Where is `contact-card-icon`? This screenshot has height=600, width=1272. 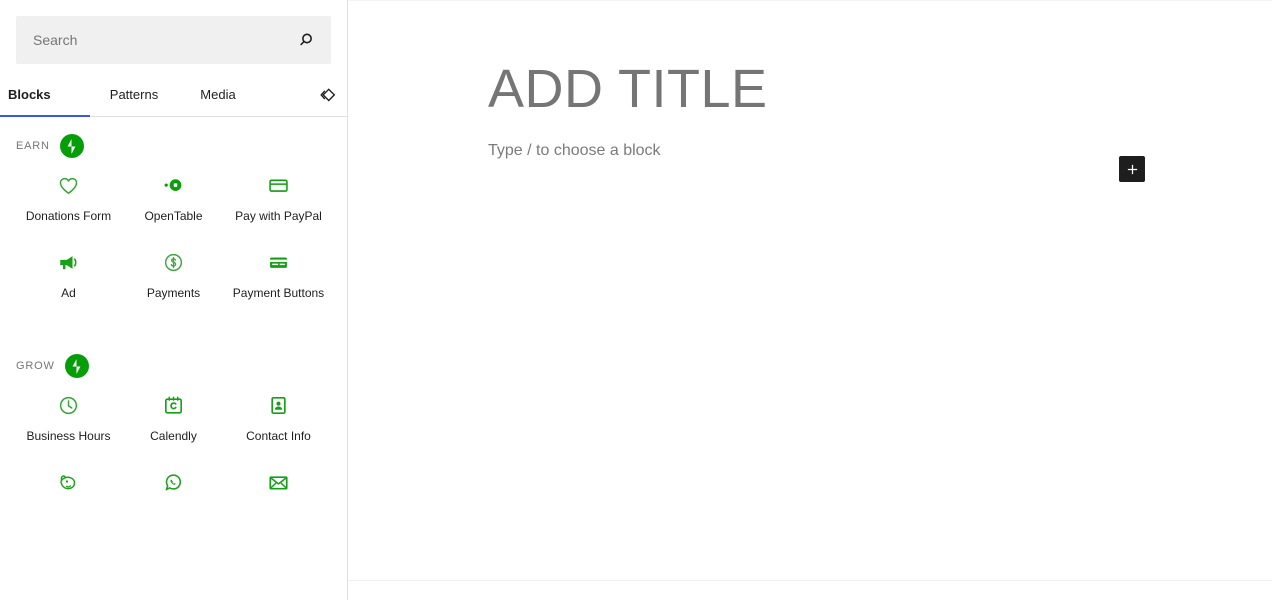
contact-card-icon is located at coordinates (279, 405).